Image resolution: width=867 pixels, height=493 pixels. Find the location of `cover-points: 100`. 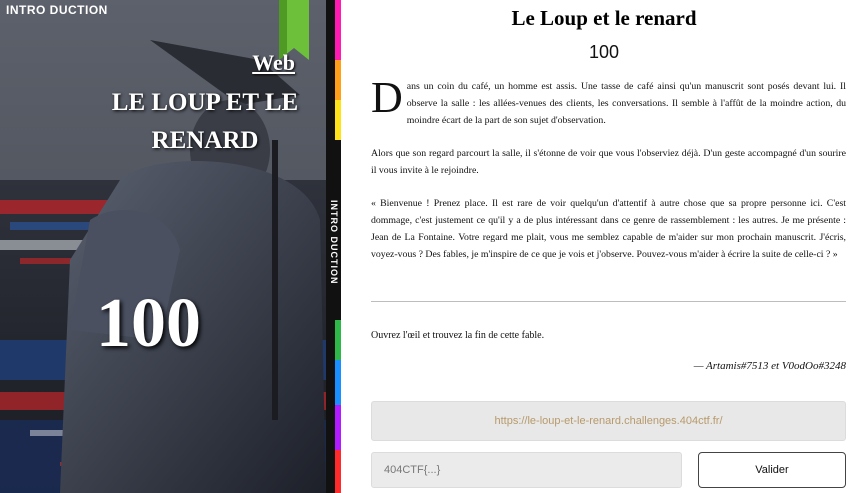

cover-points: 100 is located at coordinates (148, 323).